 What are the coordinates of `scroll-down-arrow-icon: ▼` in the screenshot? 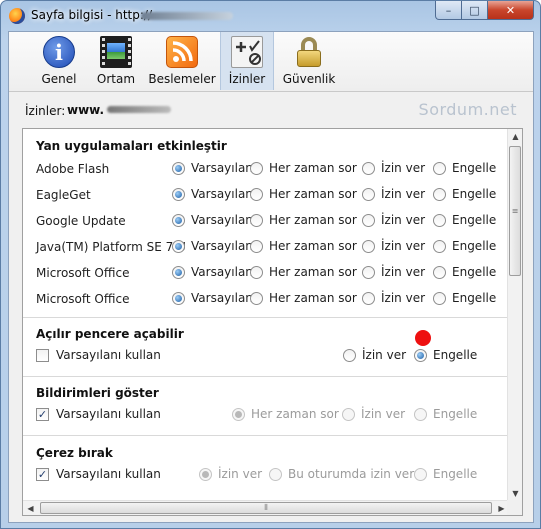 It's located at (515, 493).